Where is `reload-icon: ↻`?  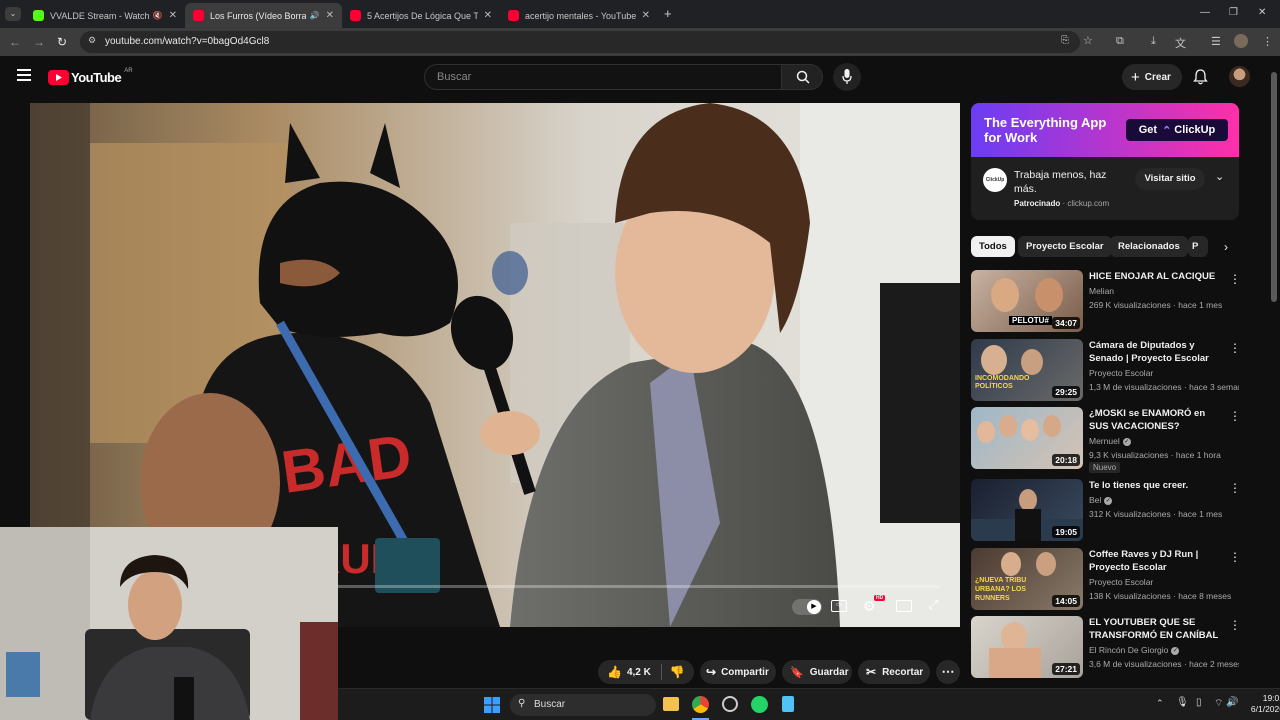
reload-icon: ↻ is located at coordinates (62, 42).